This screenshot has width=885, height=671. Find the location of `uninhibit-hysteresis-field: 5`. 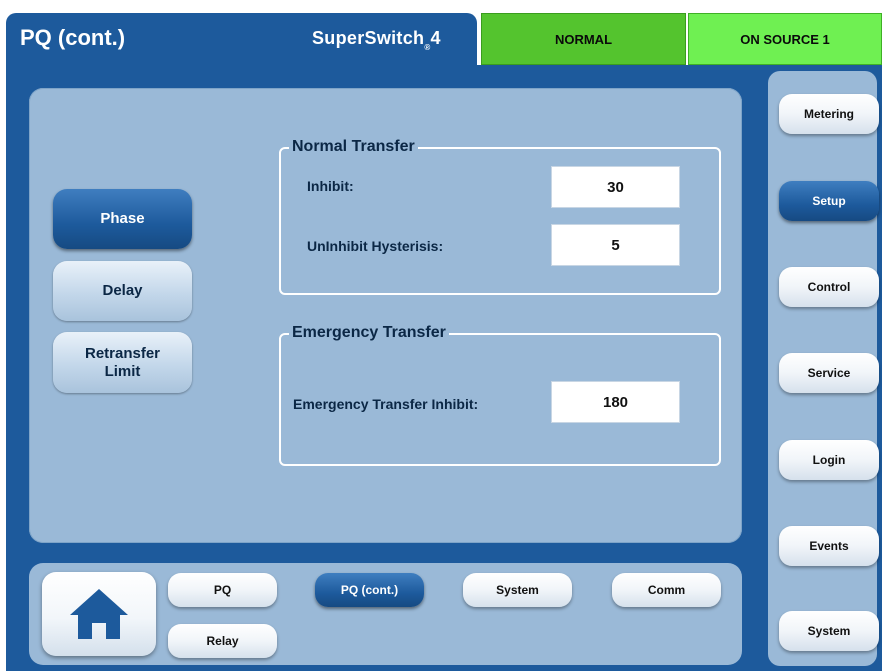

uninhibit-hysteresis-field: 5 is located at coordinates (615, 245).